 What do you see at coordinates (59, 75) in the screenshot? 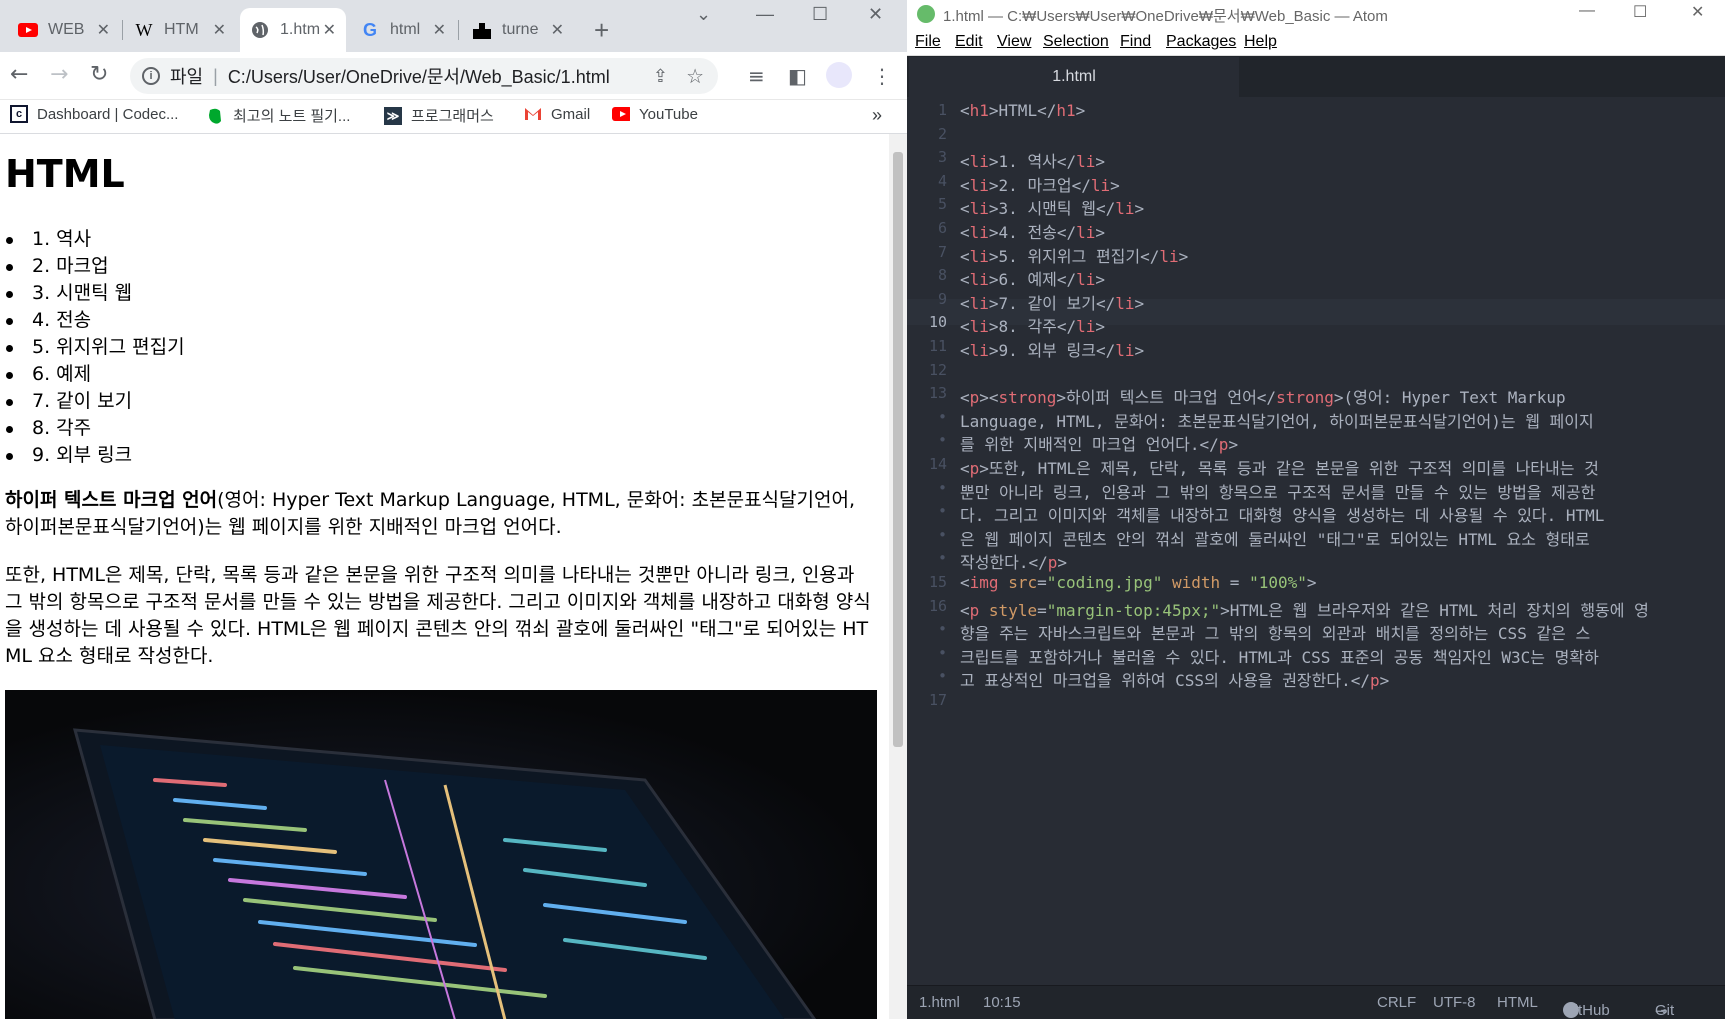
I see `forward-icon: →` at bounding box center [59, 75].